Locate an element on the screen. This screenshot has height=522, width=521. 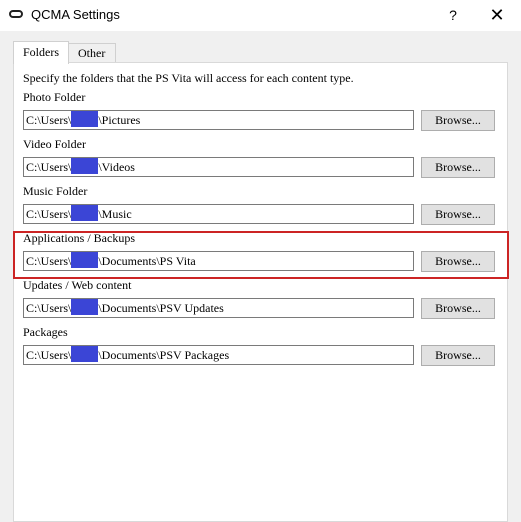
window-title: QCMA Settings is located at coordinates (75, 14).